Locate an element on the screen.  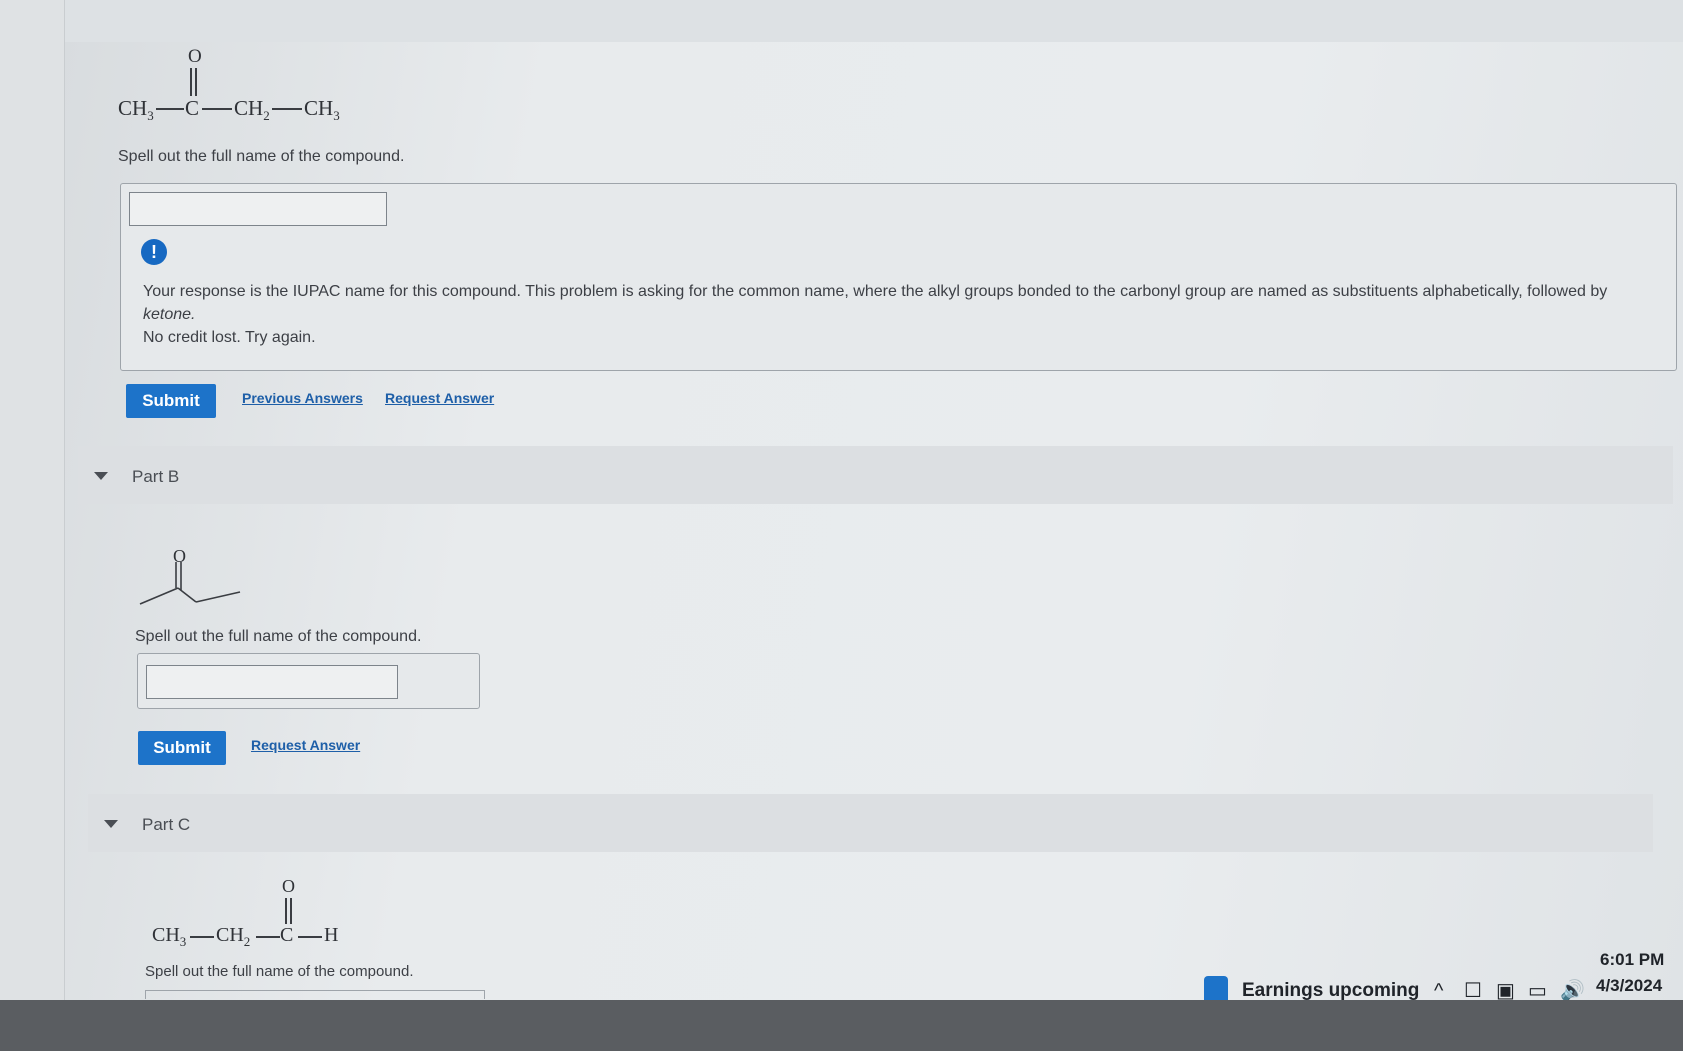
feedback-ketone: ketone. is located at coordinates (169, 314).